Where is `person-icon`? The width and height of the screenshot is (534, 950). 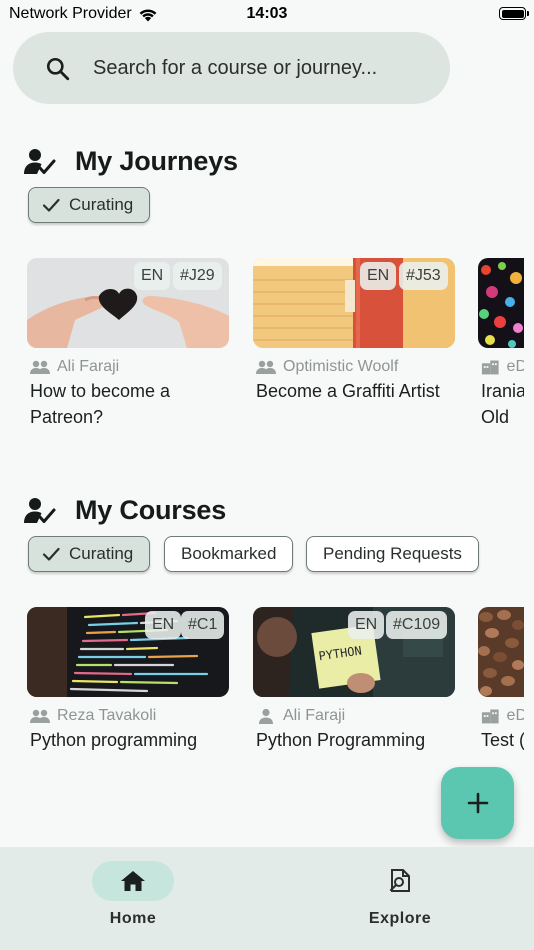
person-icon is located at coordinates (266, 716).